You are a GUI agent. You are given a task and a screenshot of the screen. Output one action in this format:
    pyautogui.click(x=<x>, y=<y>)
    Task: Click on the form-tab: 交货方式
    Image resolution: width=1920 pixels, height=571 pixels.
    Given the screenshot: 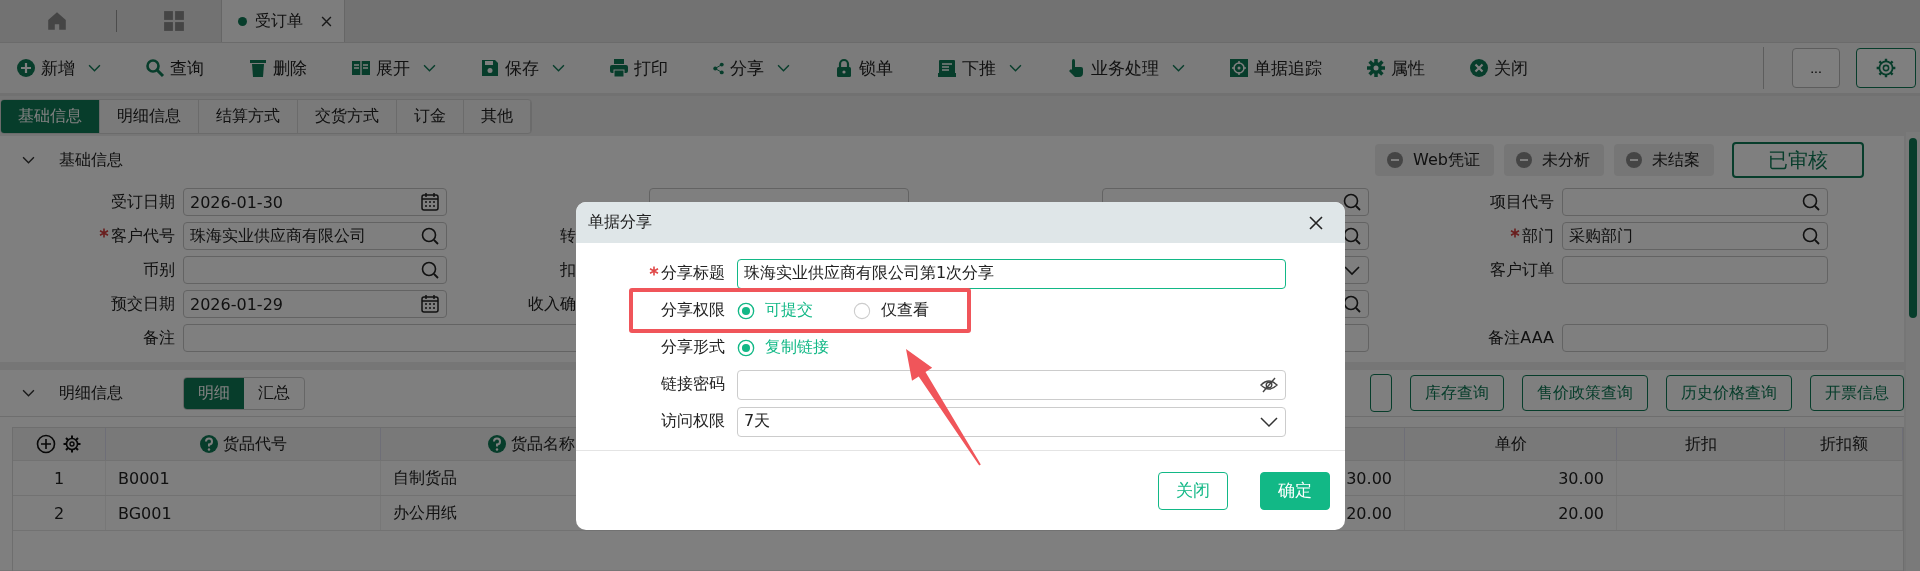 What is the action you would take?
    pyautogui.click(x=347, y=116)
    